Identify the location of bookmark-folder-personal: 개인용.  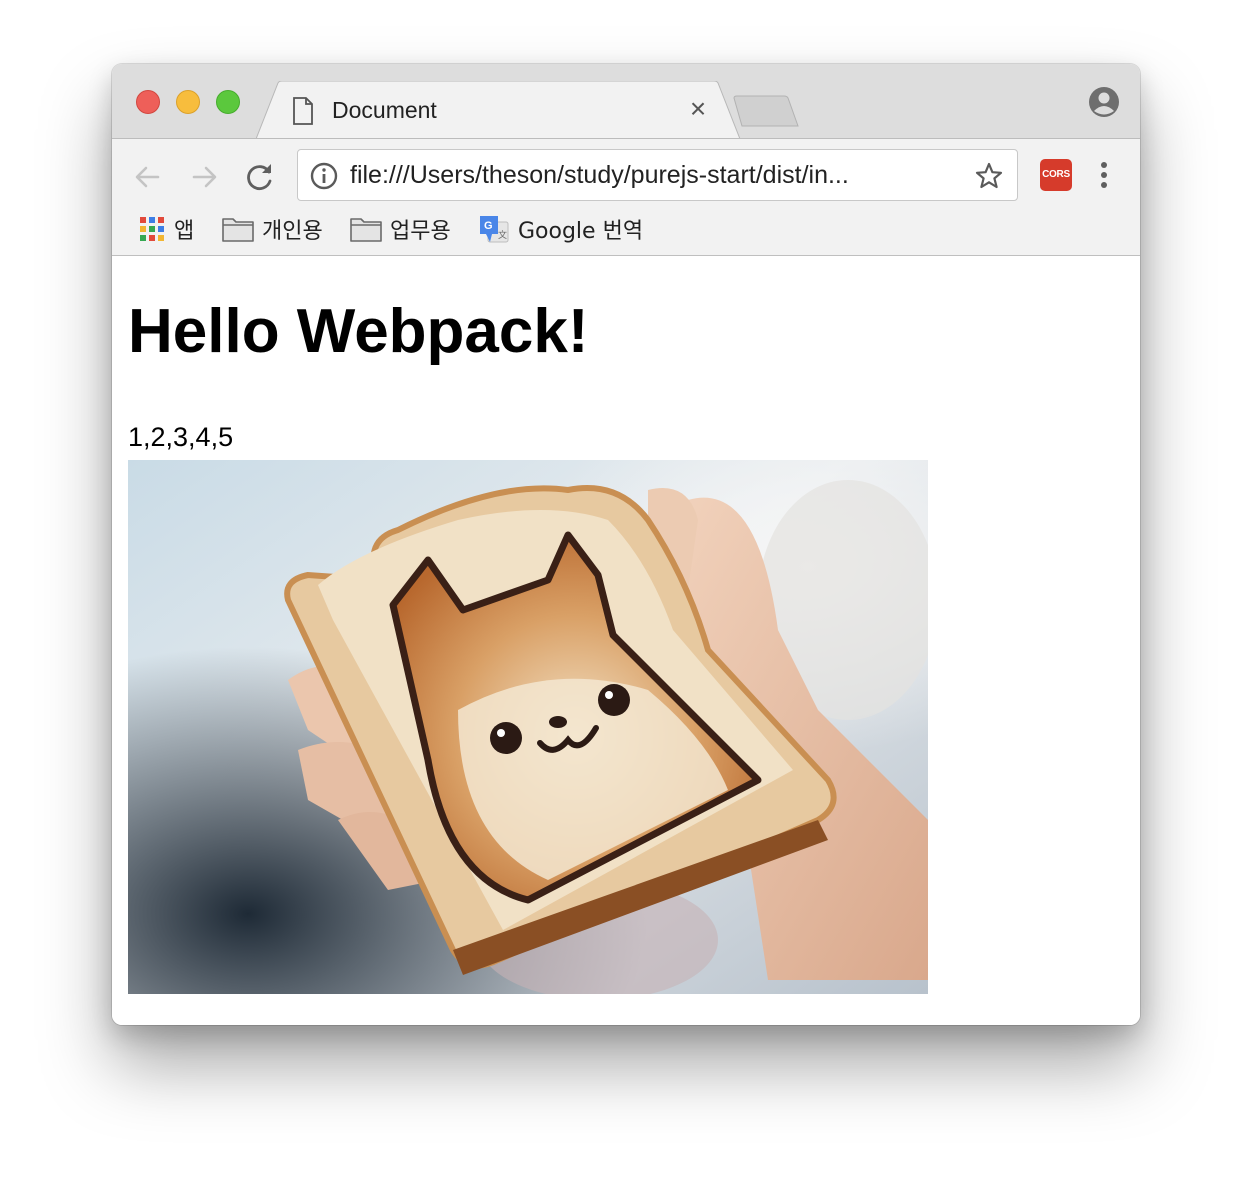
(272, 229).